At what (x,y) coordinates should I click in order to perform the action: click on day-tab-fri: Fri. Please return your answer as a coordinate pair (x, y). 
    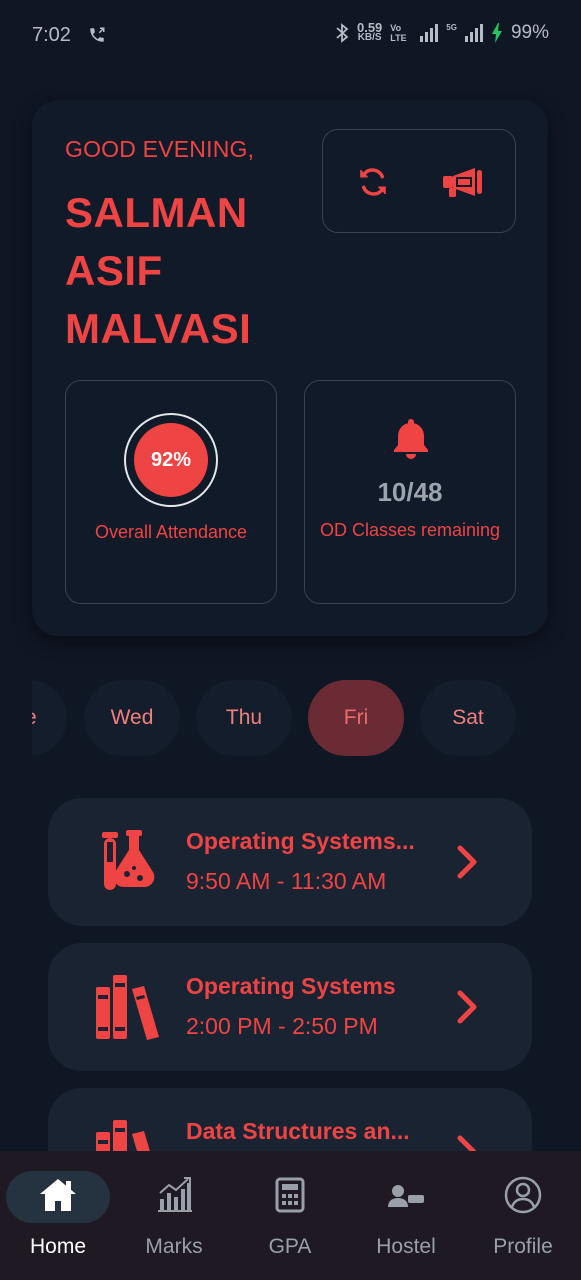
    Looking at the image, I should click on (356, 718).